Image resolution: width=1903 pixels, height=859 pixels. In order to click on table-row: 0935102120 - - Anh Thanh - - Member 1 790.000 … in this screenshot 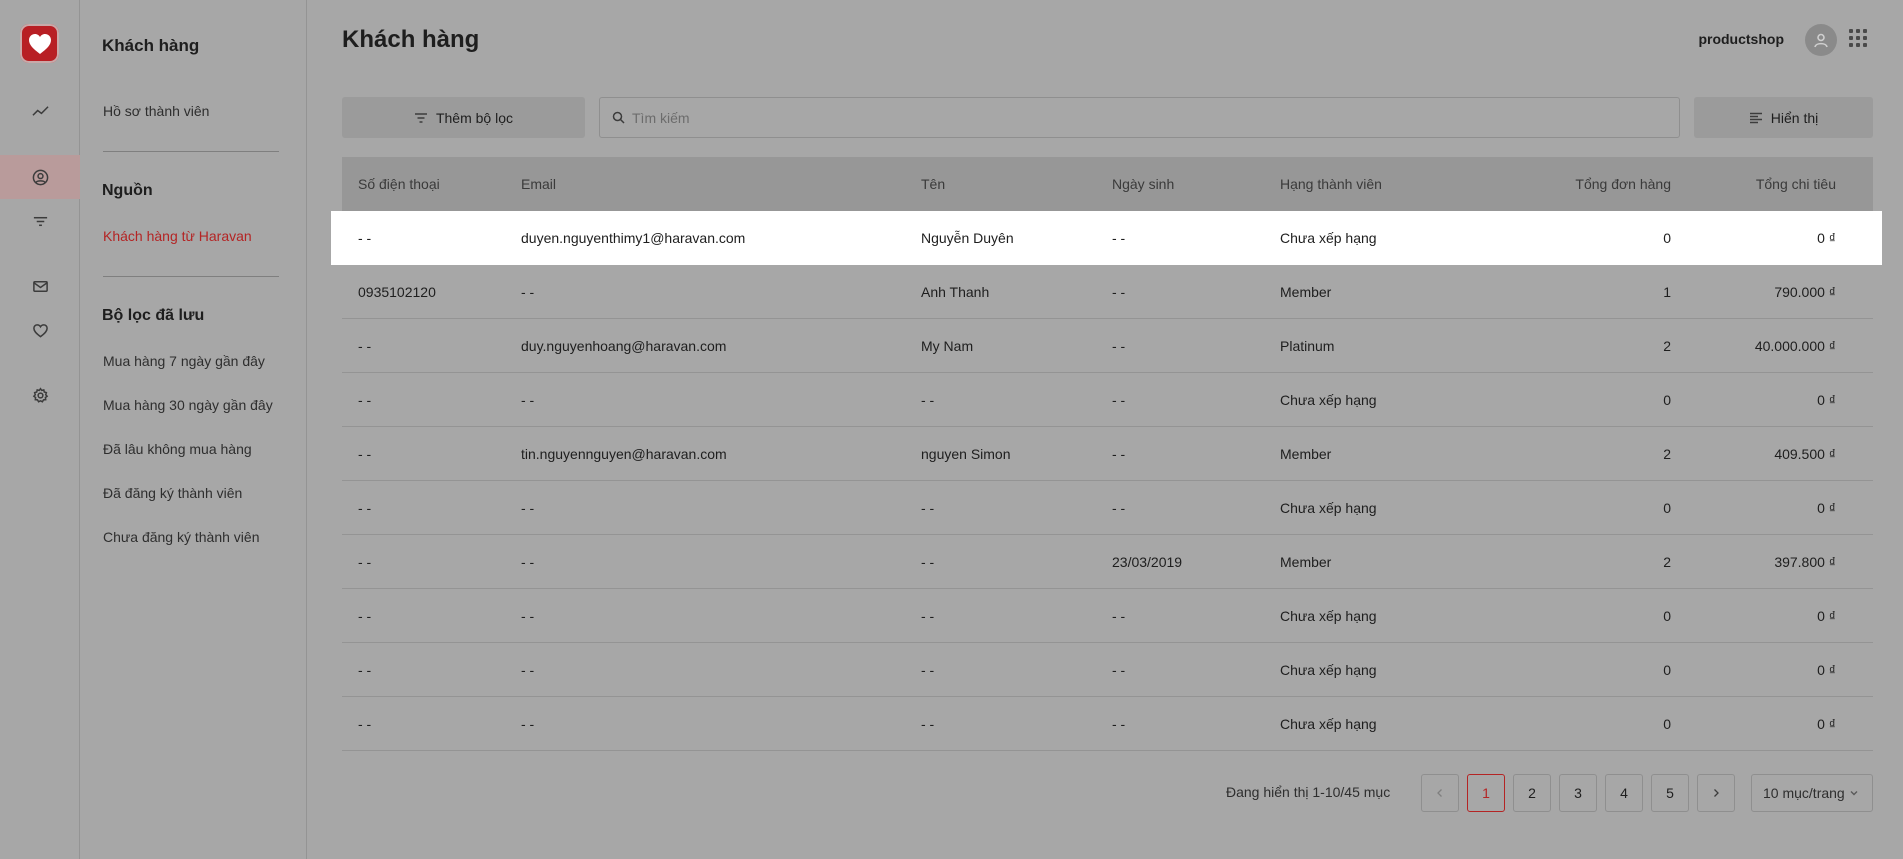, I will do `click(1107, 292)`.